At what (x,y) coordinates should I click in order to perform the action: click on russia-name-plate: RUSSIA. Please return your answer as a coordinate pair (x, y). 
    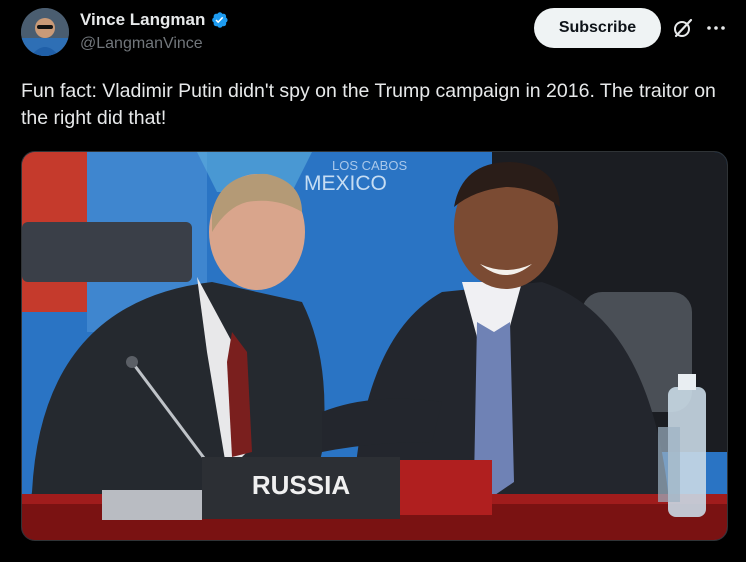
    Looking at the image, I should click on (301, 485).